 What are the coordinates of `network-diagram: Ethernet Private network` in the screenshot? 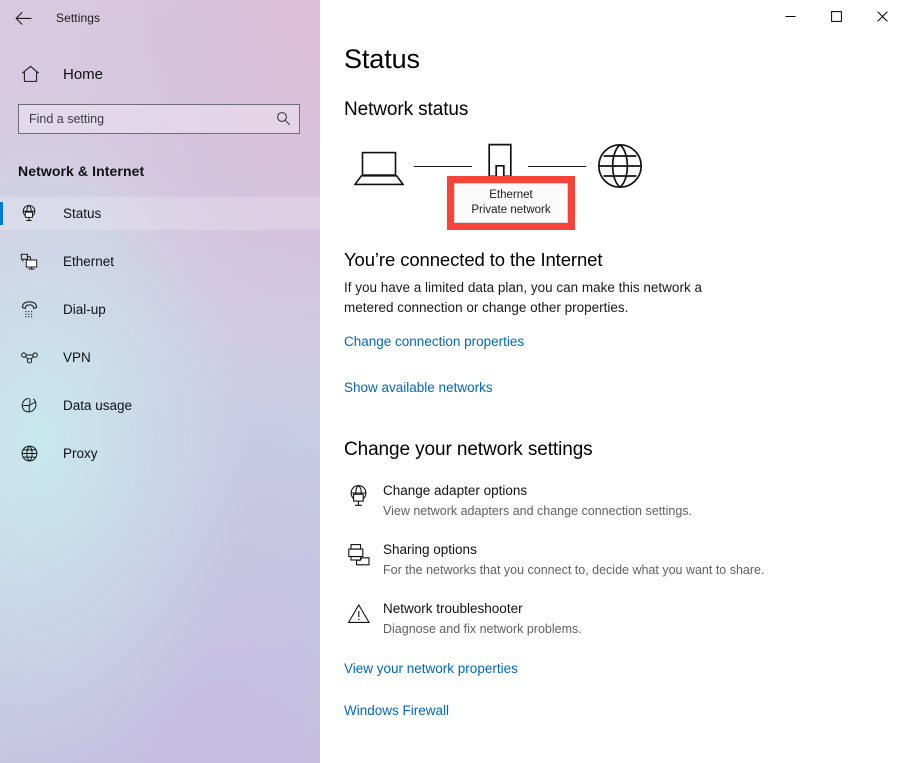 It's located at (624, 189).